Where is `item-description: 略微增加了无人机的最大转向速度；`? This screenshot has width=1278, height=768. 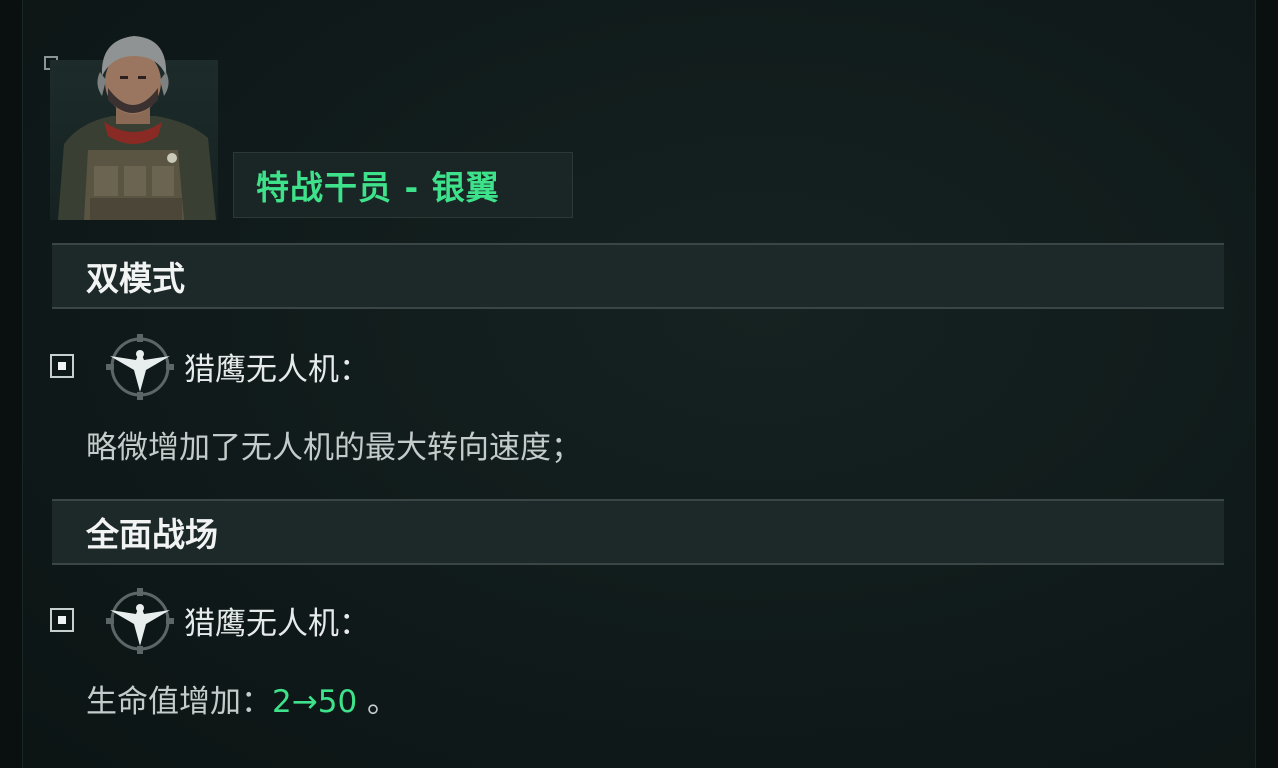 item-description: 略微增加了无人机的最大转向速度； is located at coordinates (334, 448).